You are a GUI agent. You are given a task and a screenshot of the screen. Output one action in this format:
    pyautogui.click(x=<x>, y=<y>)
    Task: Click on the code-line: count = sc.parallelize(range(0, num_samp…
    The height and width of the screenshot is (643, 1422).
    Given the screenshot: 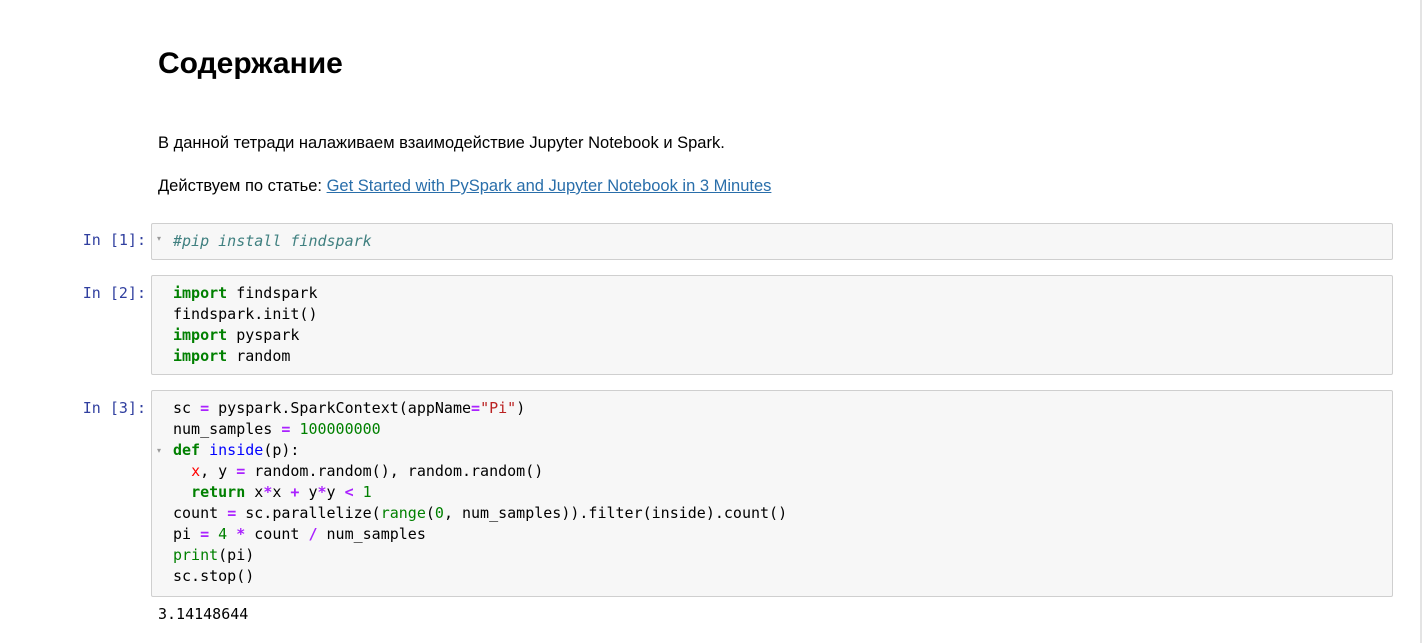 What is the action you would take?
    pyautogui.click(x=480, y=513)
    